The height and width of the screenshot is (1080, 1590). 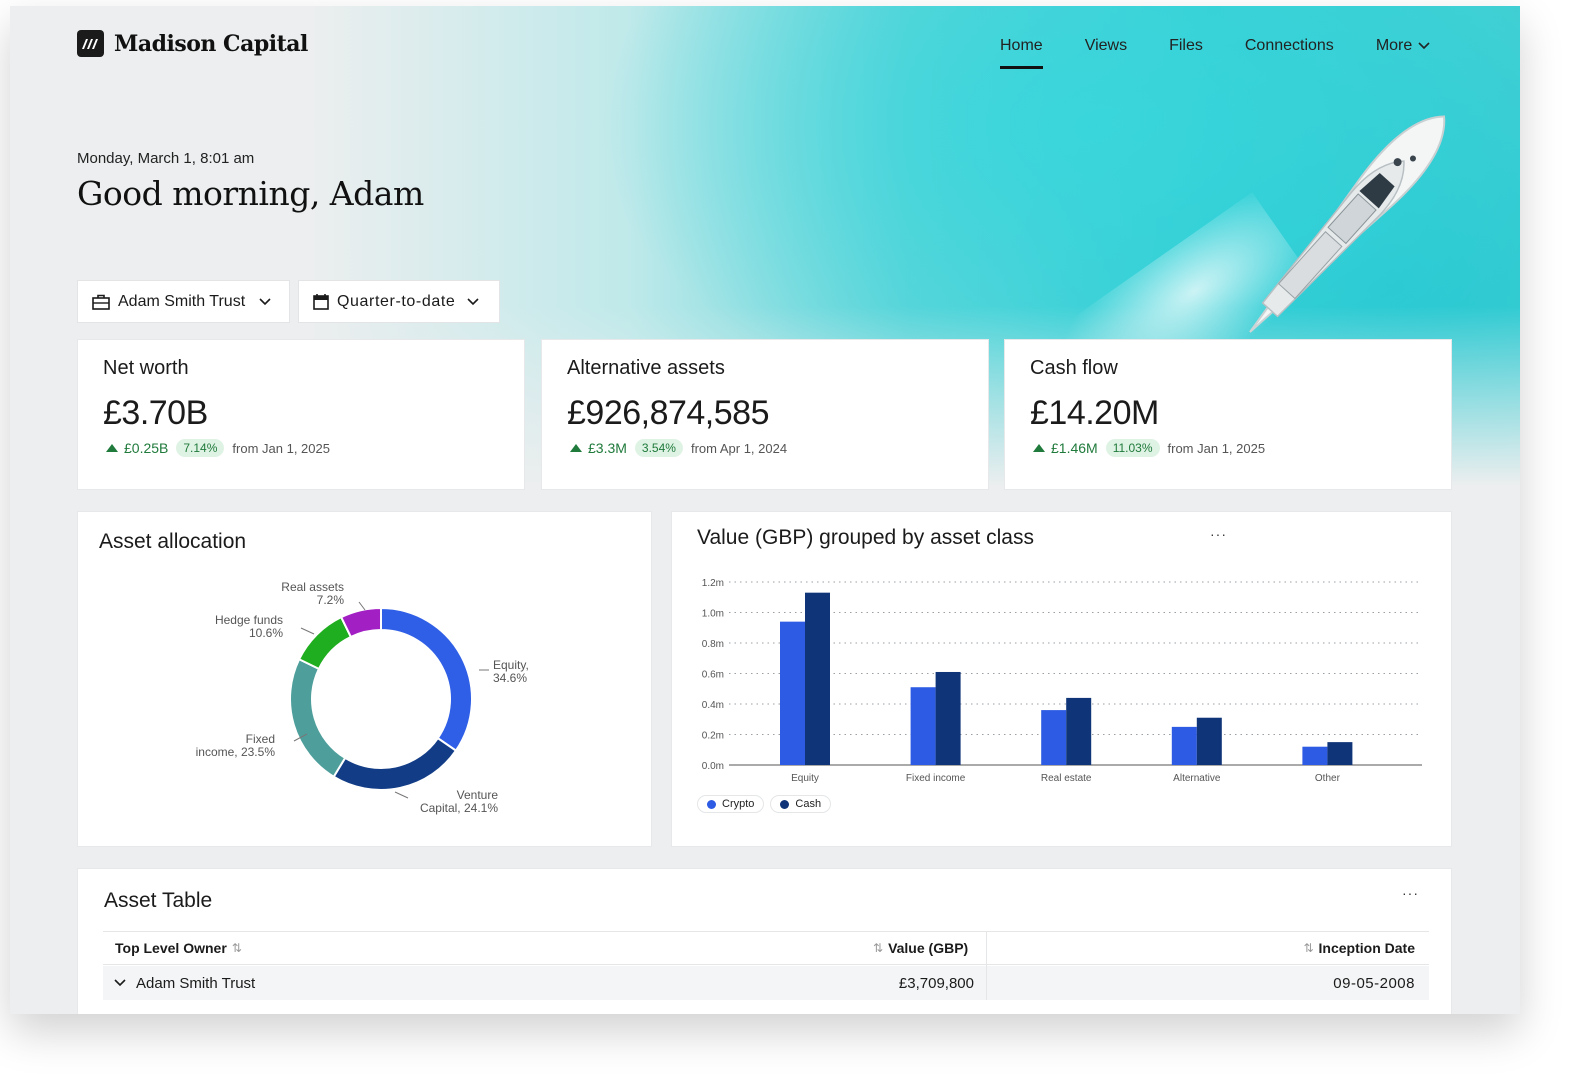 What do you see at coordinates (766, 983) in the screenshot?
I see `table-row: Adam Smith Trust £3,709,800 09-05-2008` at bounding box center [766, 983].